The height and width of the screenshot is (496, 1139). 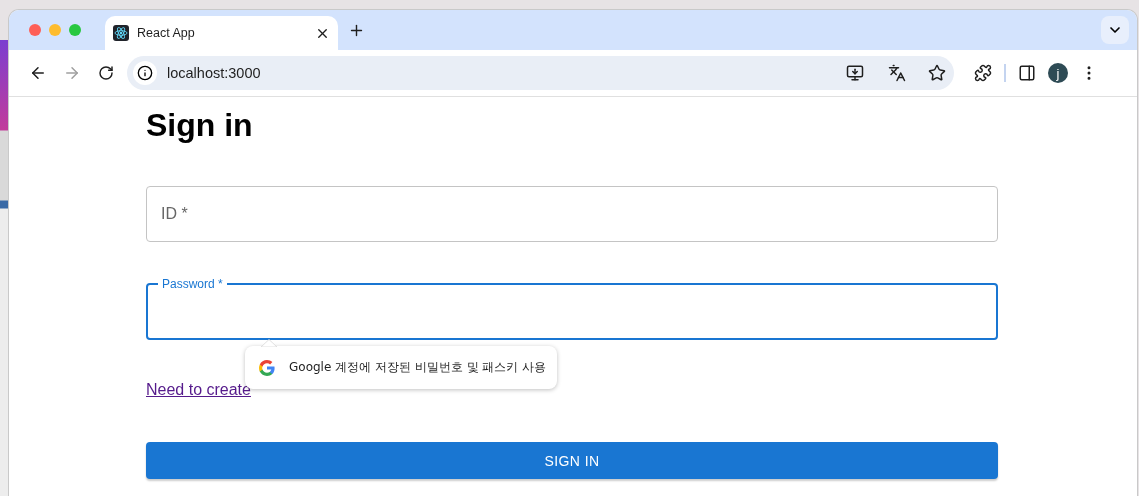 What do you see at coordinates (121, 33) in the screenshot?
I see `atom-icon` at bounding box center [121, 33].